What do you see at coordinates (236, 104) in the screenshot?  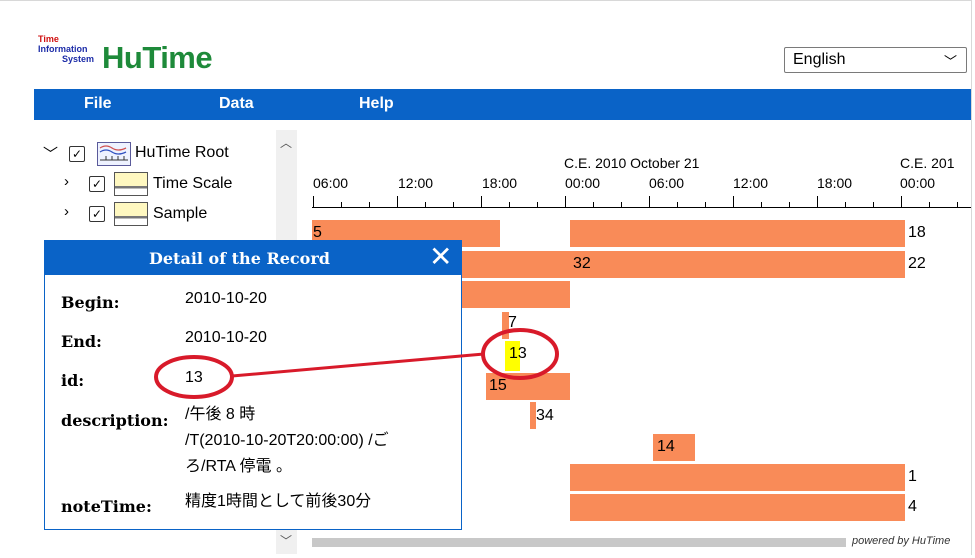 I see `menu-data: Data` at bounding box center [236, 104].